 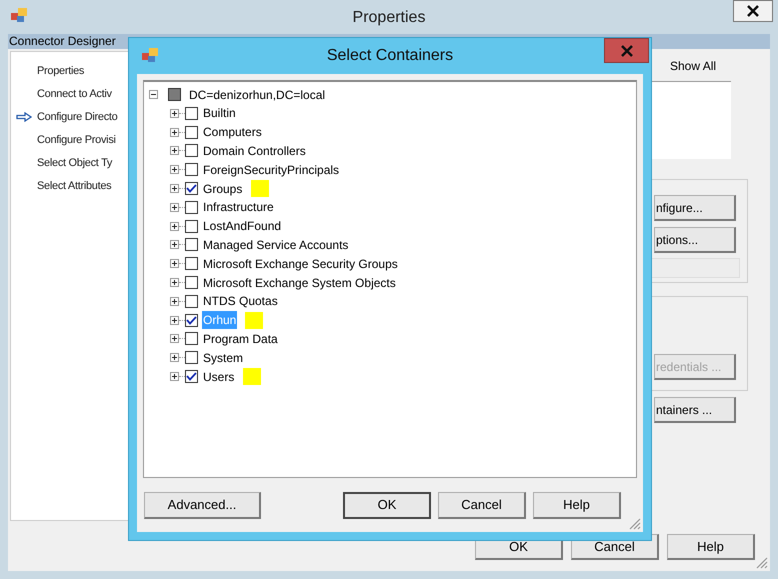 What do you see at coordinates (276, 245) in the screenshot?
I see `tree-item: Managed Service Accounts` at bounding box center [276, 245].